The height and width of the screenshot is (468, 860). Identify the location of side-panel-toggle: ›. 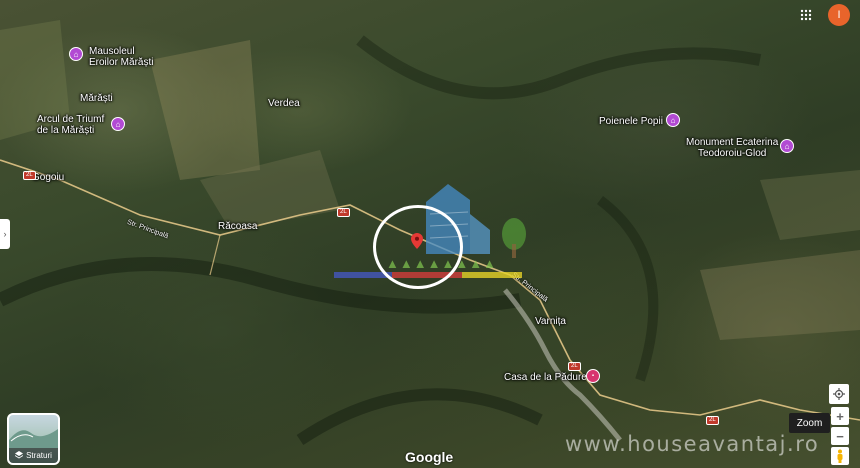
(5, 234).